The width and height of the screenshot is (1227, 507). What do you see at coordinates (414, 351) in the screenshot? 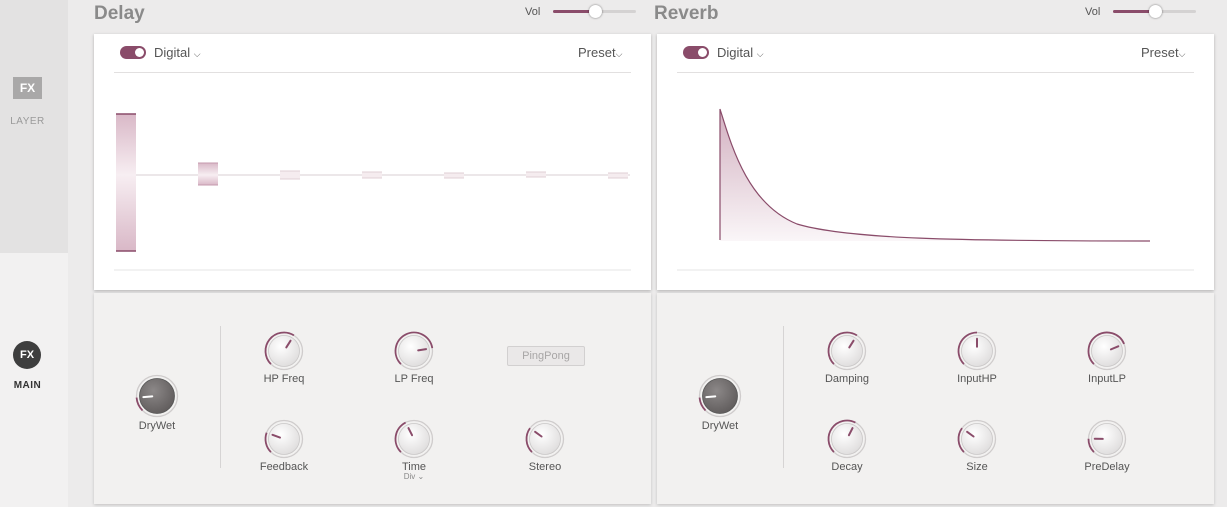
I see `delay-lp-freq-knob` at bounding box center [414, 351].